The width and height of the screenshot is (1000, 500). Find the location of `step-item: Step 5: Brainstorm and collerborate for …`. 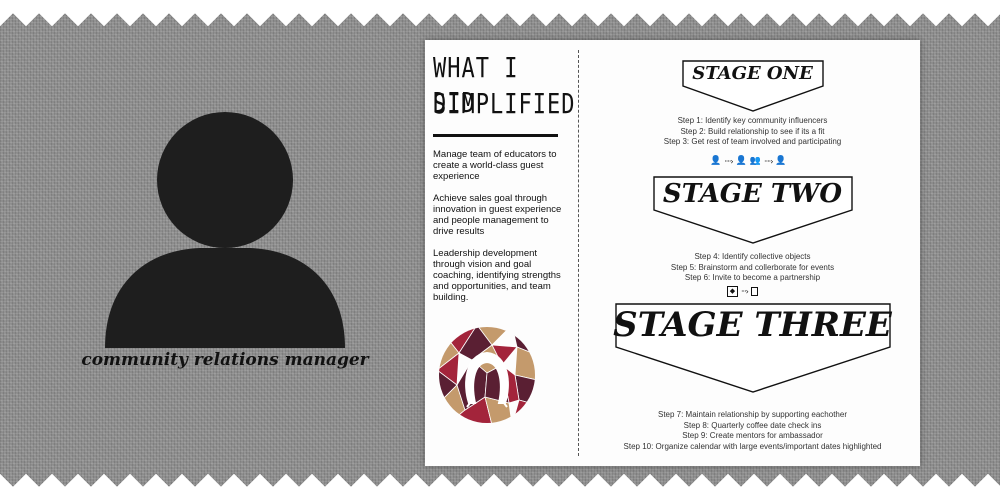

step-item: Step 5: Brainstorm and collerborate for … is located at coordinates (752, 267).